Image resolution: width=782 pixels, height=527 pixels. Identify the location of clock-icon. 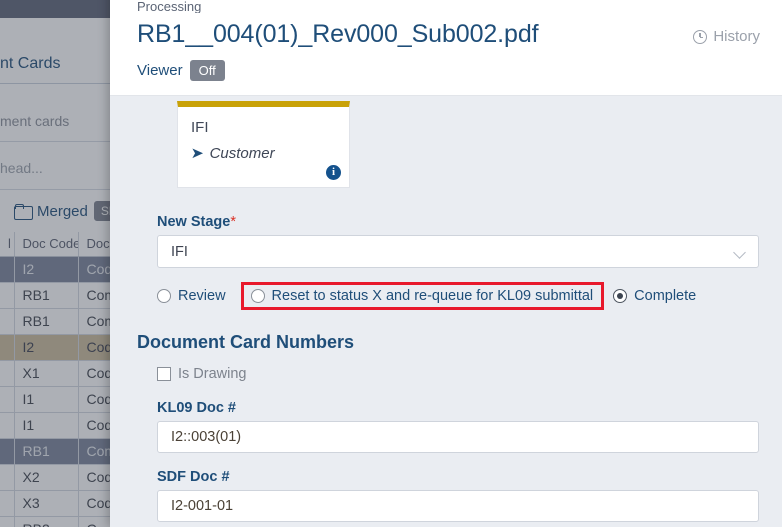
(700, 36).